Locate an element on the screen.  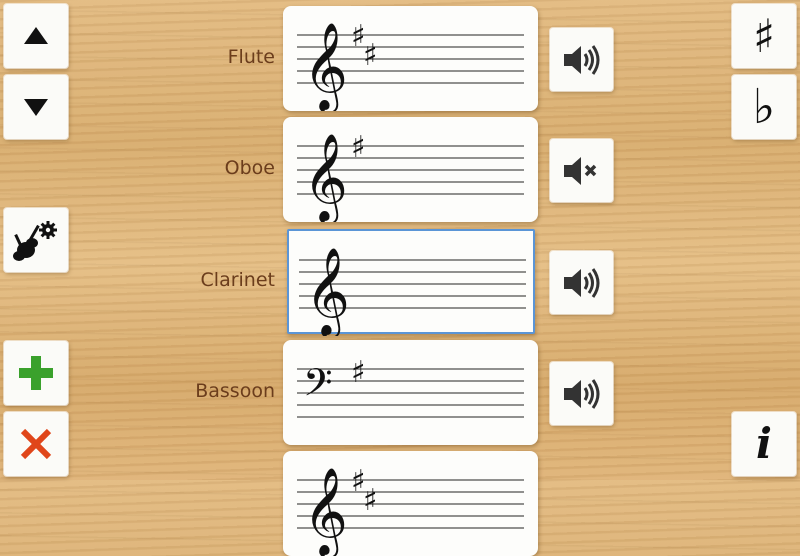
flat-icon: ♭ is located at coordinates (764, 107).